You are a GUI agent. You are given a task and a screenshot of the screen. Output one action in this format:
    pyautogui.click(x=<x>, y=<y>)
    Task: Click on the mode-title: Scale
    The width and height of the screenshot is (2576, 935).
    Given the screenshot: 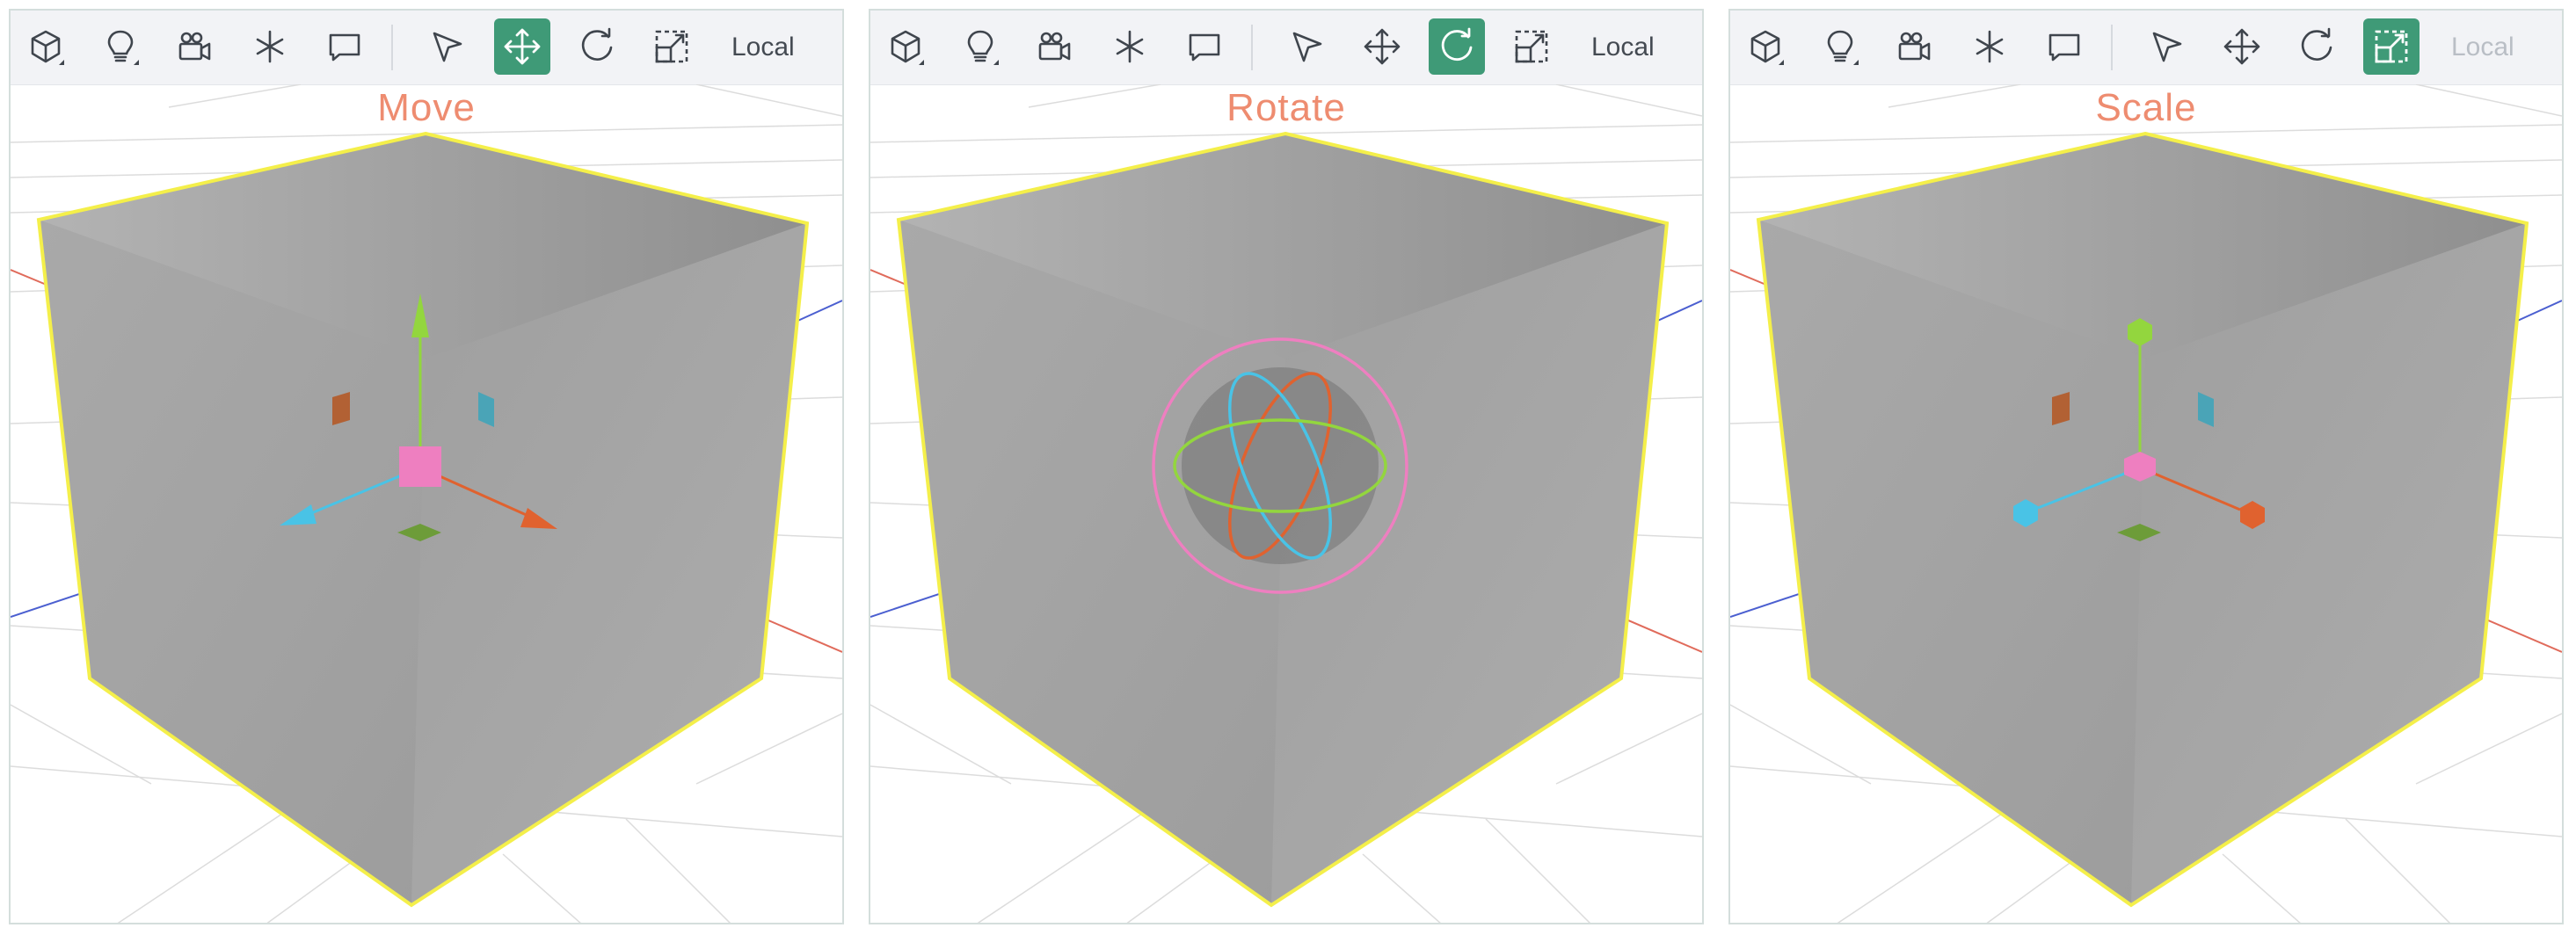 What is the action you would take?
    pyautogui.click(x=2146, y=107)
    